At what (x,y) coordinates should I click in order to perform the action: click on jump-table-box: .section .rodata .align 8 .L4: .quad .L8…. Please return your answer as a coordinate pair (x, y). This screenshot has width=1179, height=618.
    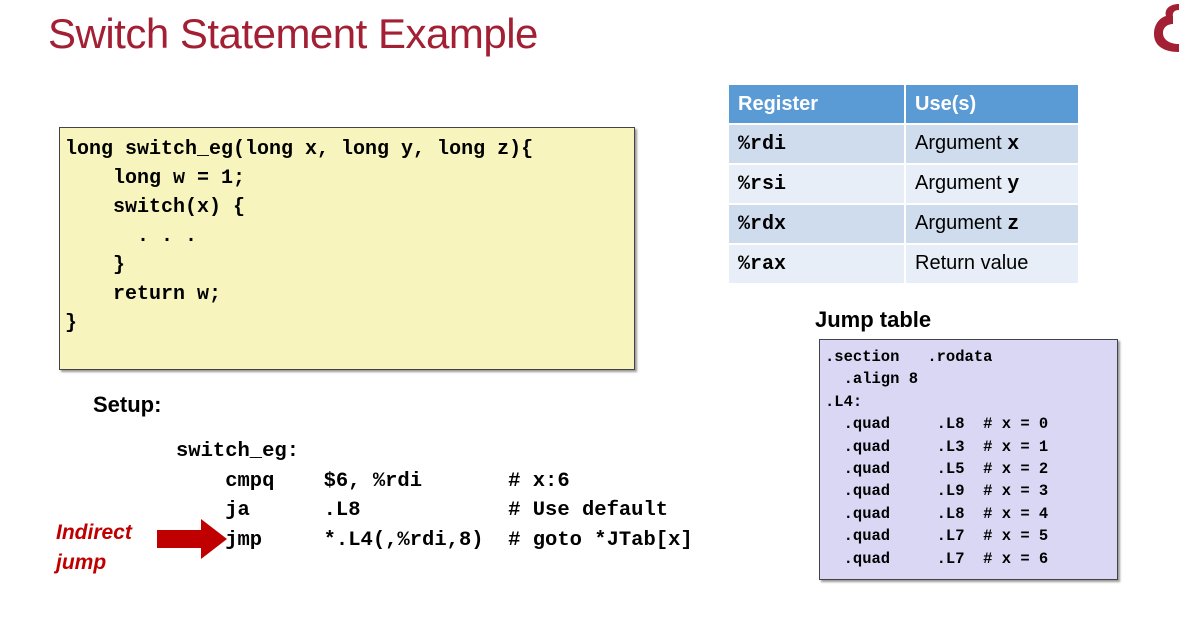
    Looking at the image, I should click on (968, 459).